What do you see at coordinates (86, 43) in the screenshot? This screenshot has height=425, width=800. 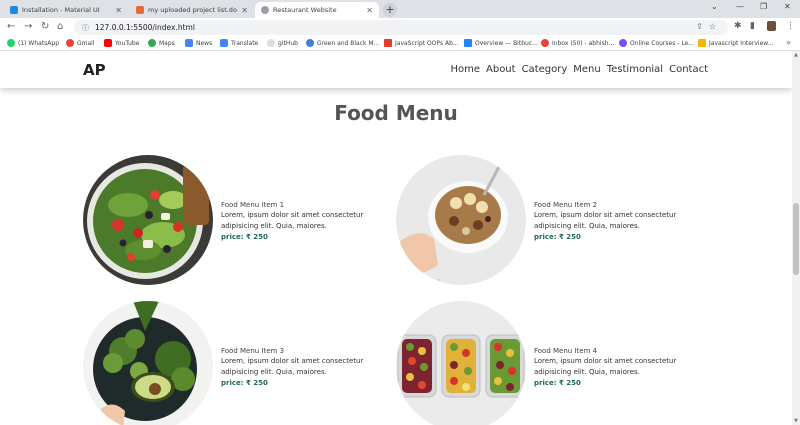 I see `bookmark-label: Gmail` at bounding box center [86, 43].